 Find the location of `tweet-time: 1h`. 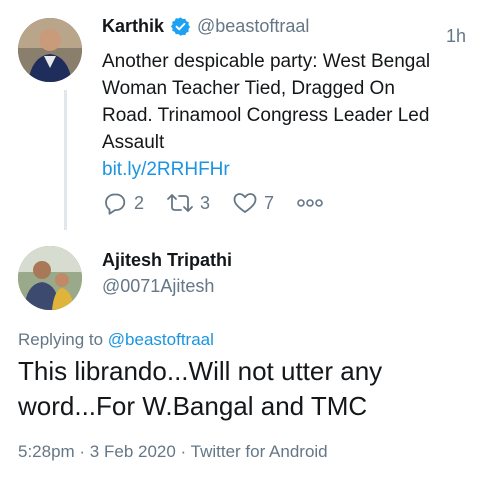

tweet-time: 1h is located at coordinates (456, 36).